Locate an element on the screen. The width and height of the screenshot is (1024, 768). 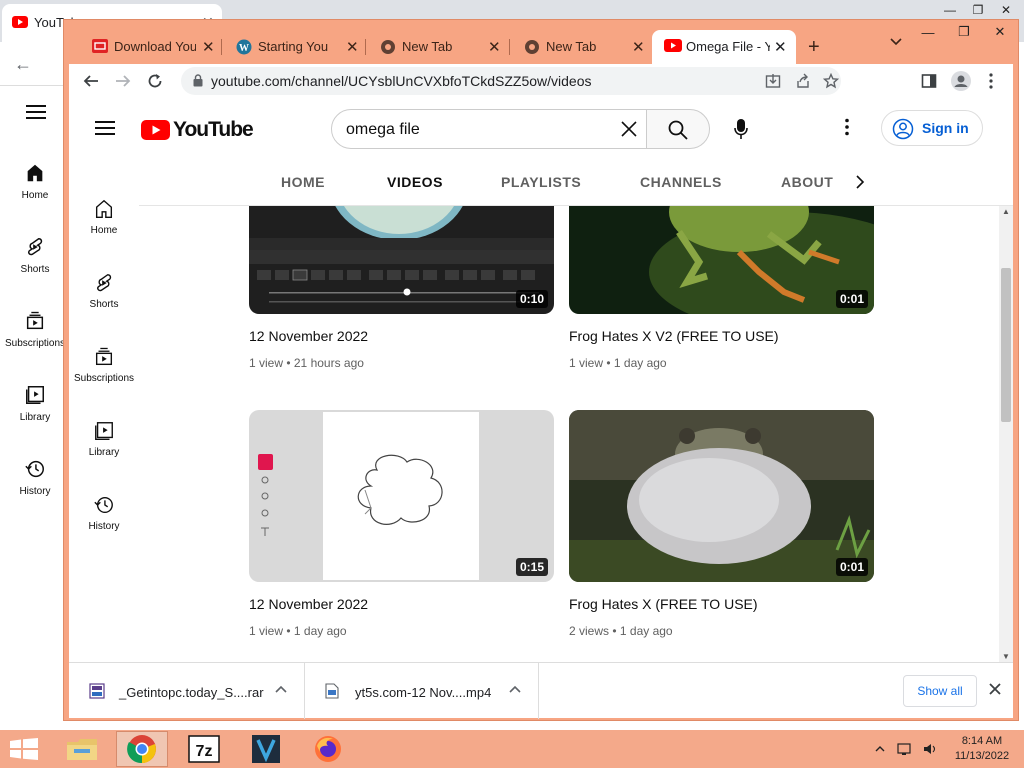
rar-file-icon is located at coordinates (97, 691).